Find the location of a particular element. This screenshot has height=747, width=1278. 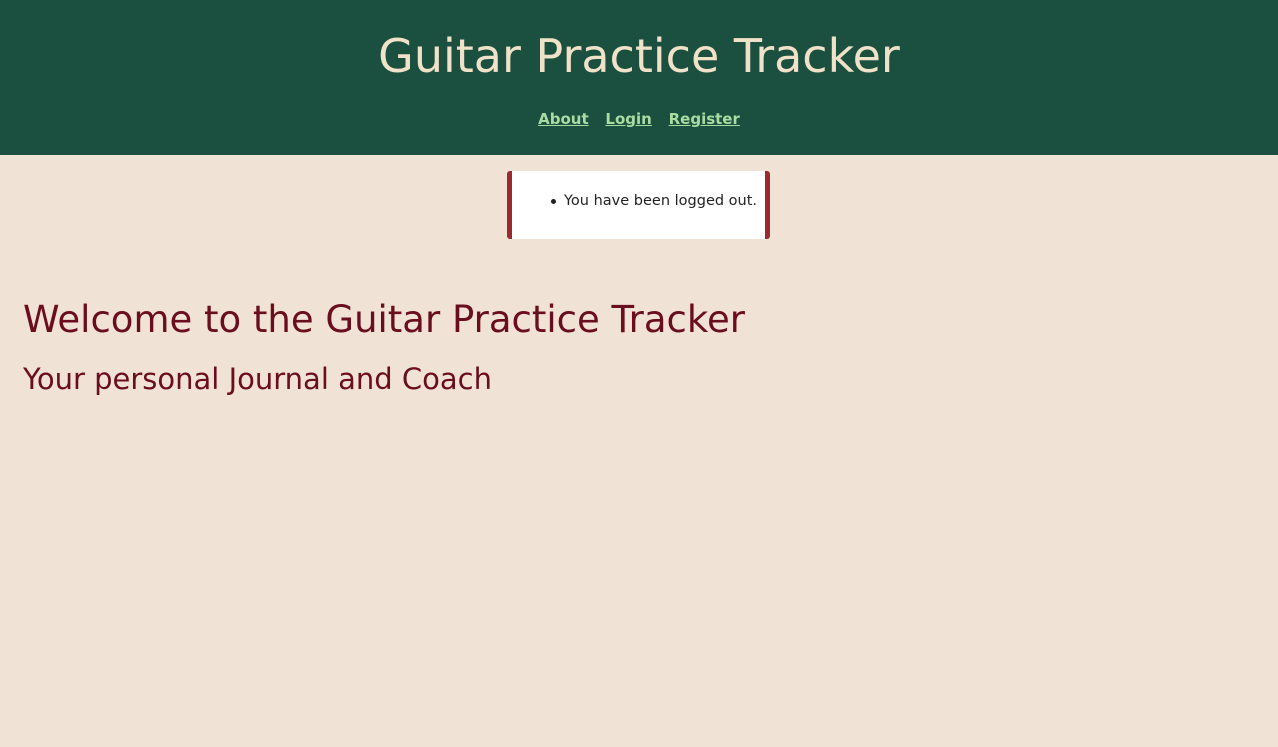

welcome-heading: Welcome to the Guitar Practice Tracker is located at coordinates (384, 319).